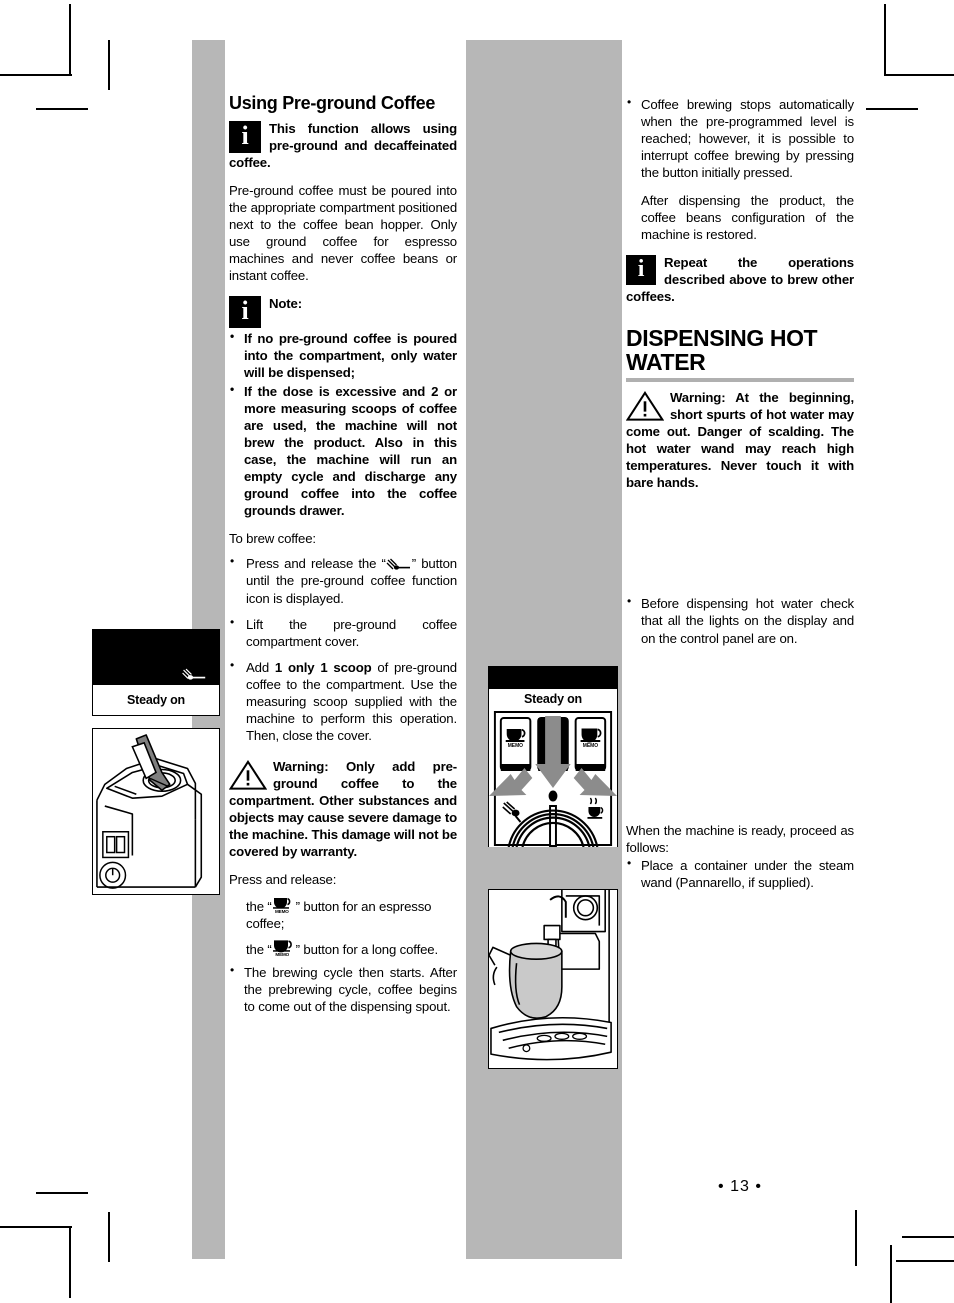  I want to click on brew-intro: To brew coffee:, so click(272, 539).